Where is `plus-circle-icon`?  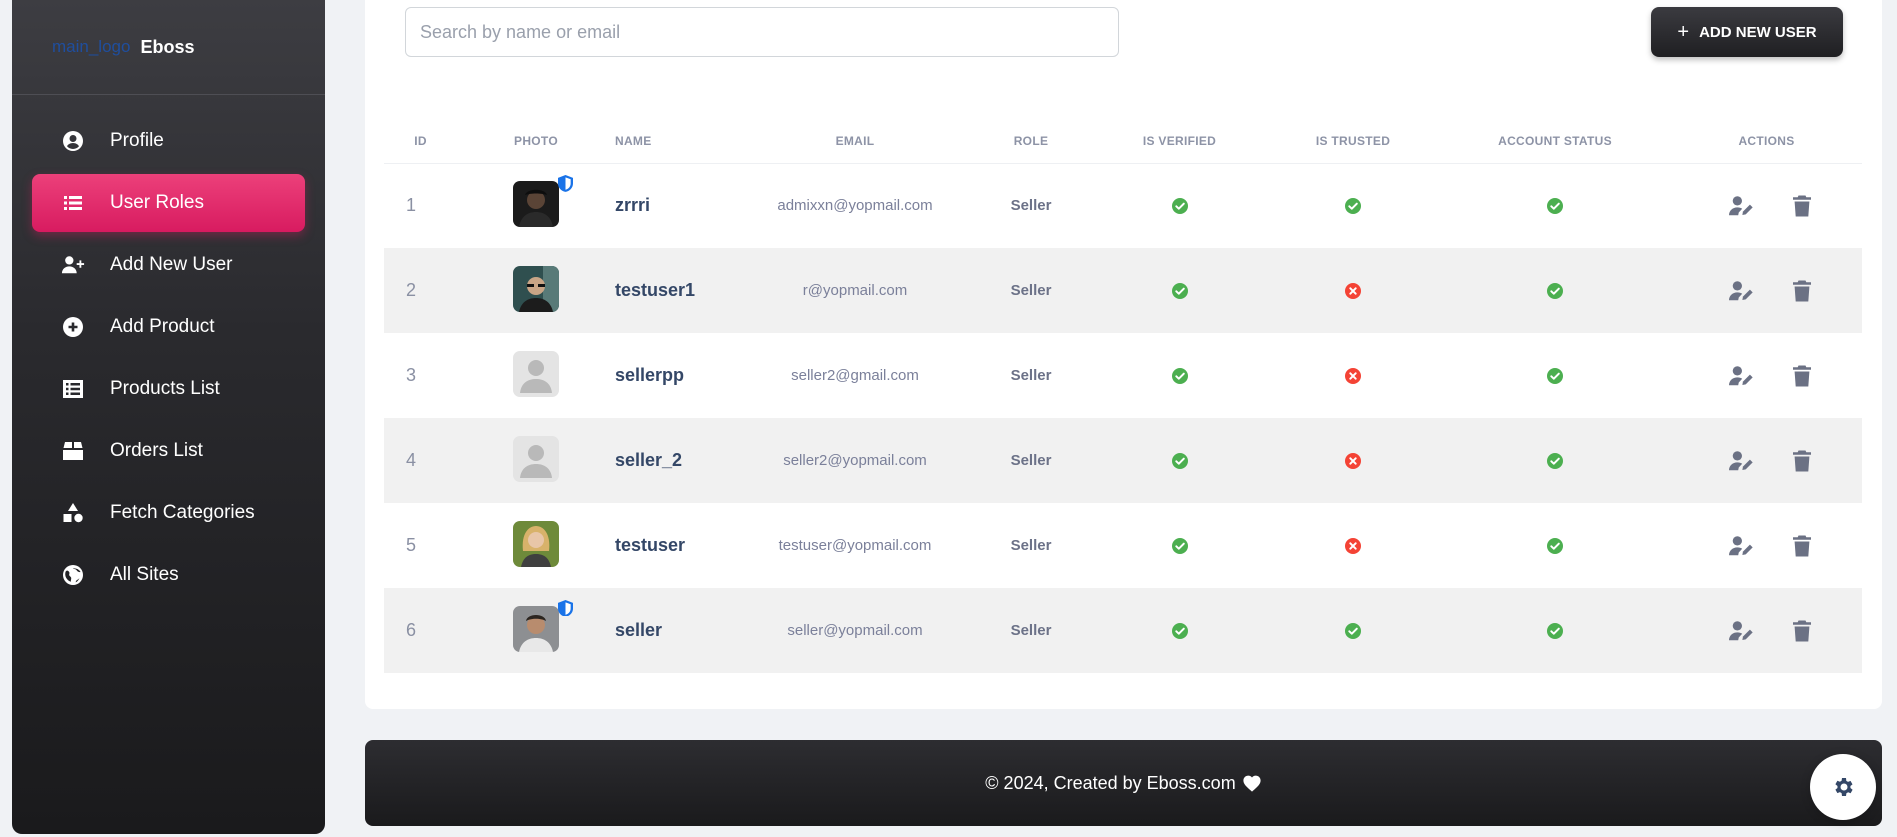 plus-circle-icon is located at coordinates (73, 327).